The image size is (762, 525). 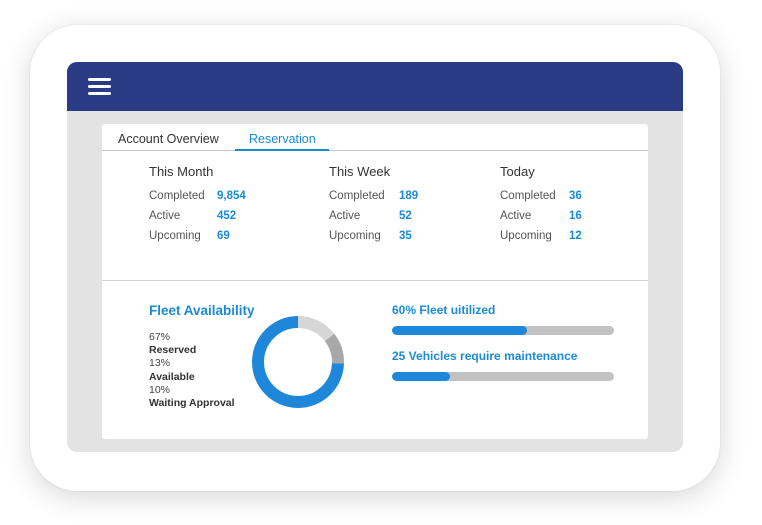 What do you see at coordinates (405, 216) in the screenshot?
I see `stat-value: 52` at bounding box center [405, 216].